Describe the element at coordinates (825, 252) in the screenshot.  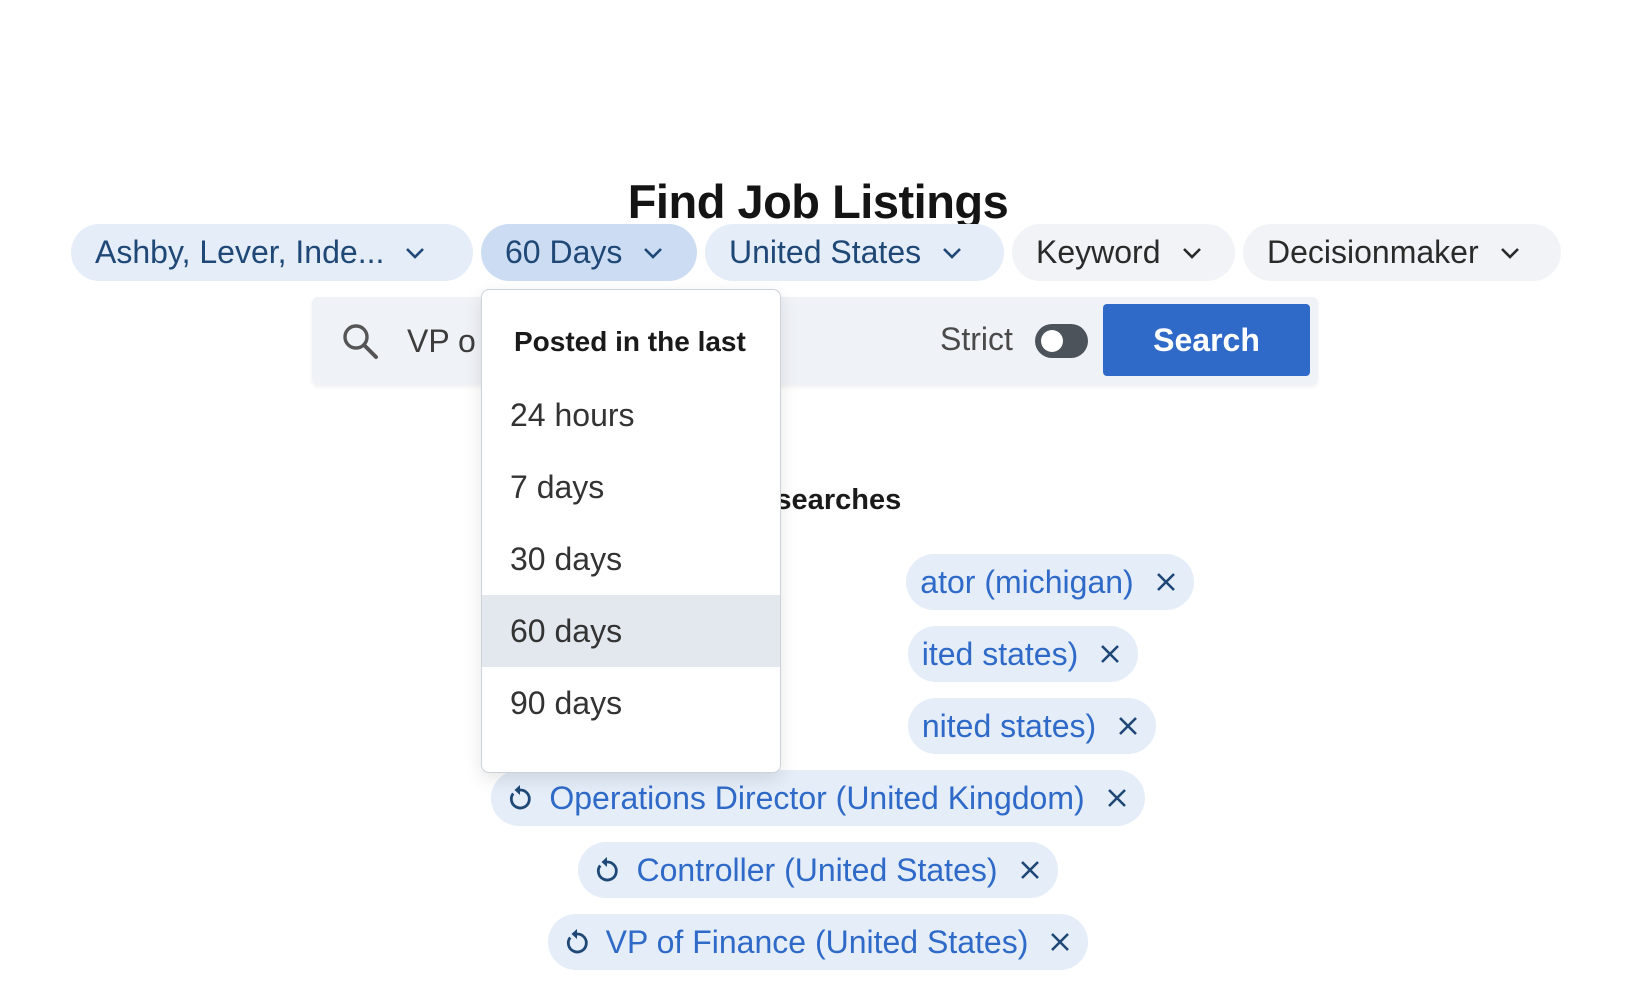
I see `location-filter-label: United States` at that location.